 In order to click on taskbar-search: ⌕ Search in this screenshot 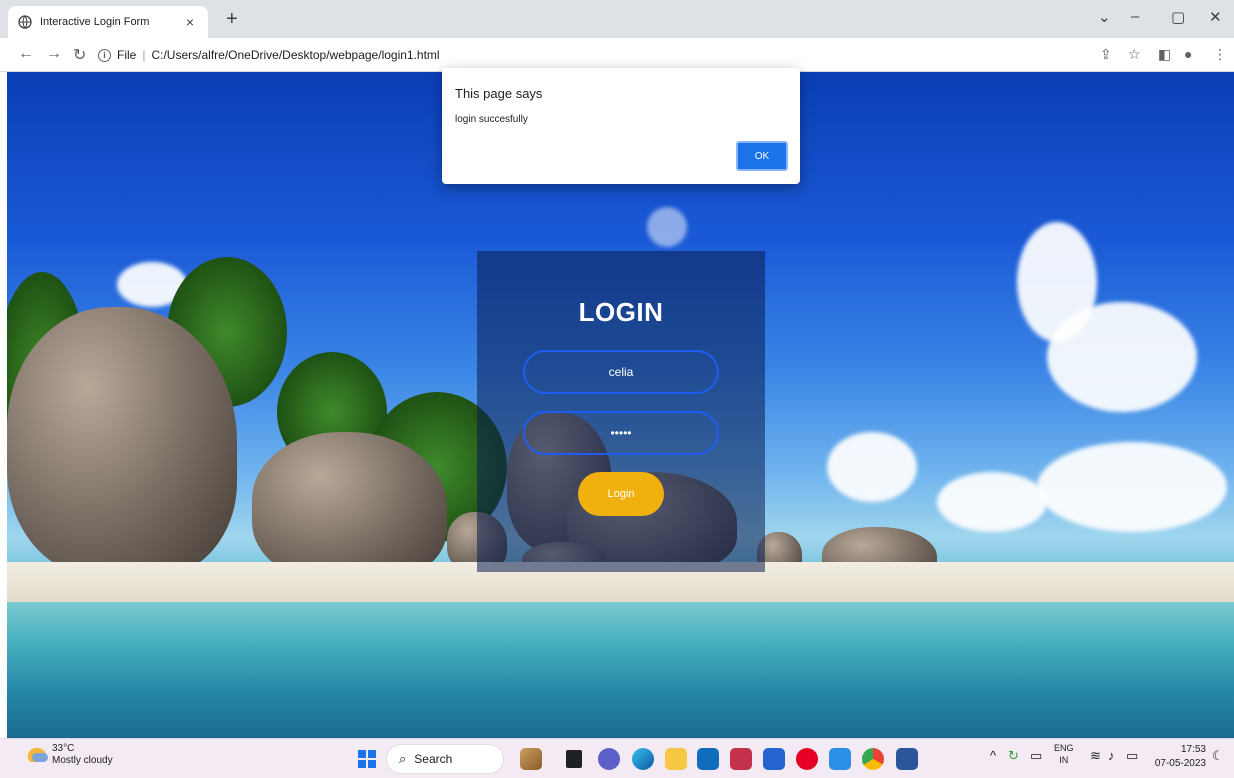, I will do `click(445, 759)`.